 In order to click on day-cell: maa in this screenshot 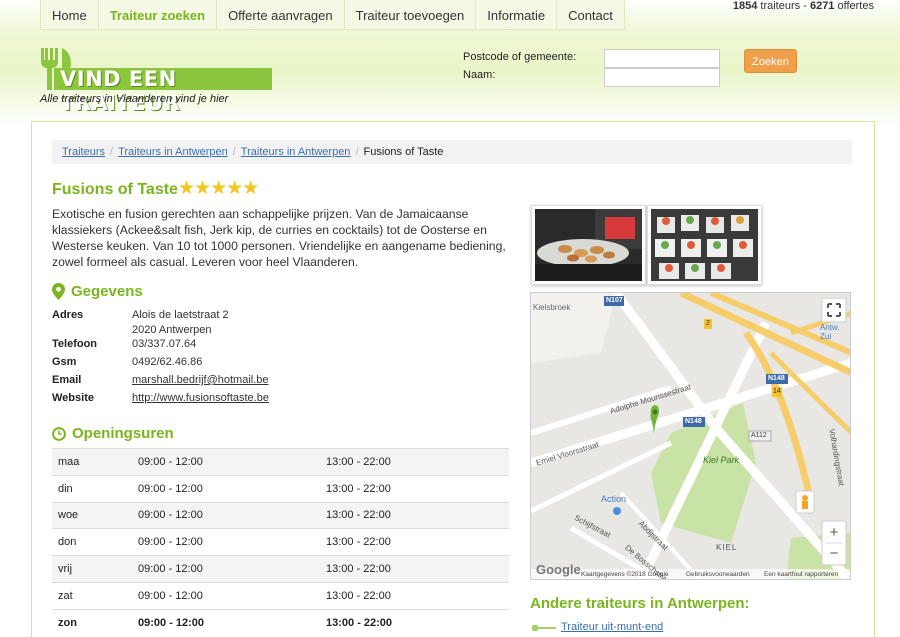, I will do `click(92, 462)`.